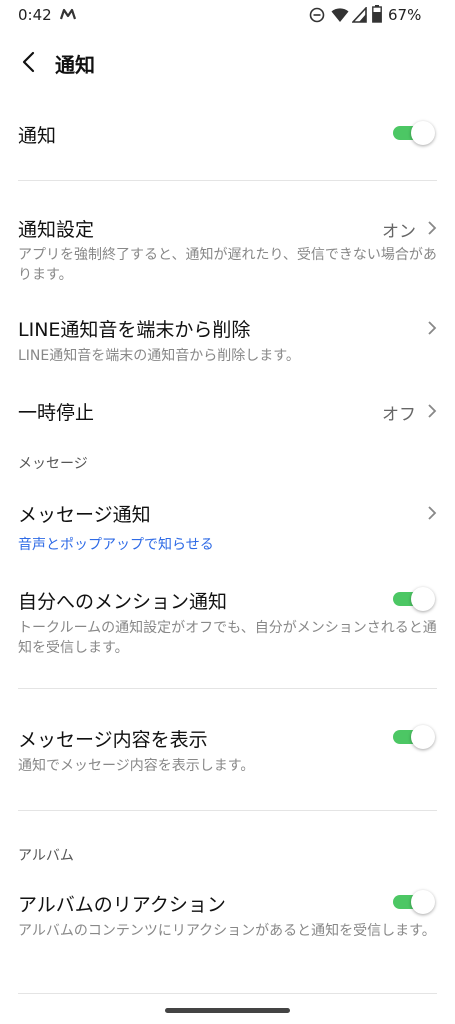  Describe the element at coordinates (75, 65) in the screenshot. I see `page-title: 通知` at that location.